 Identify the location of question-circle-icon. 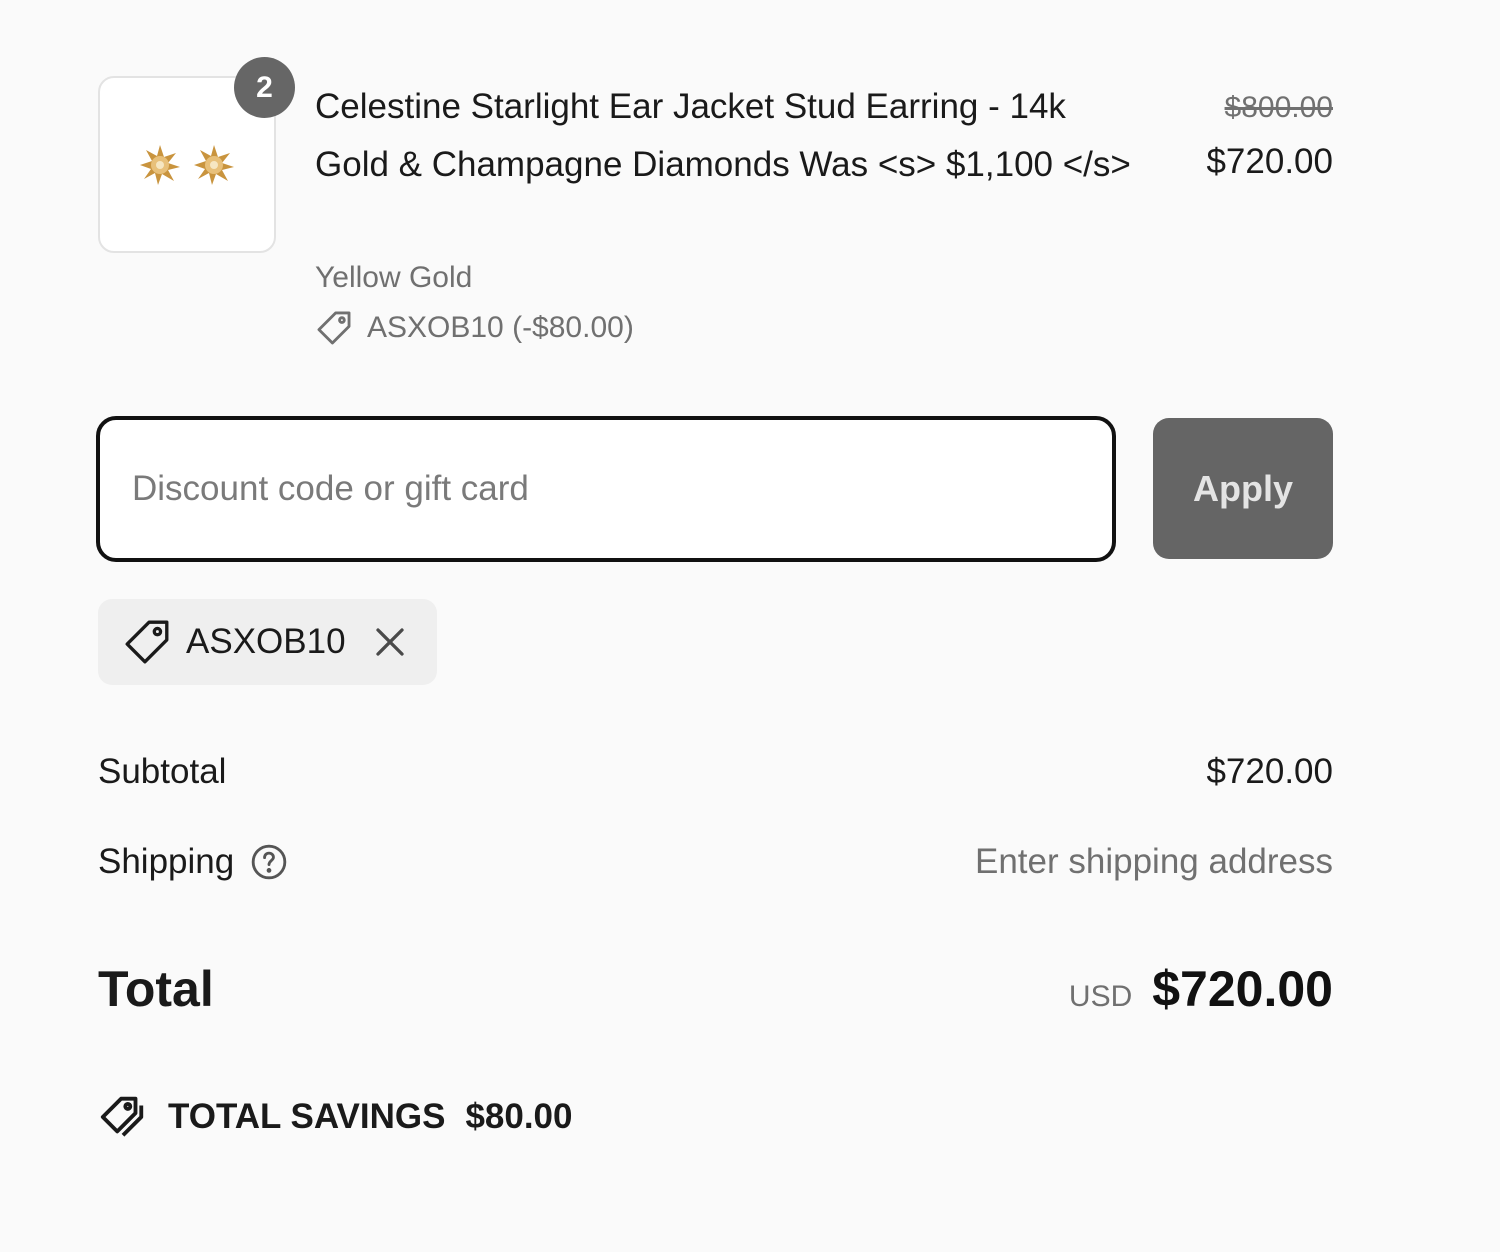
(269, 862).